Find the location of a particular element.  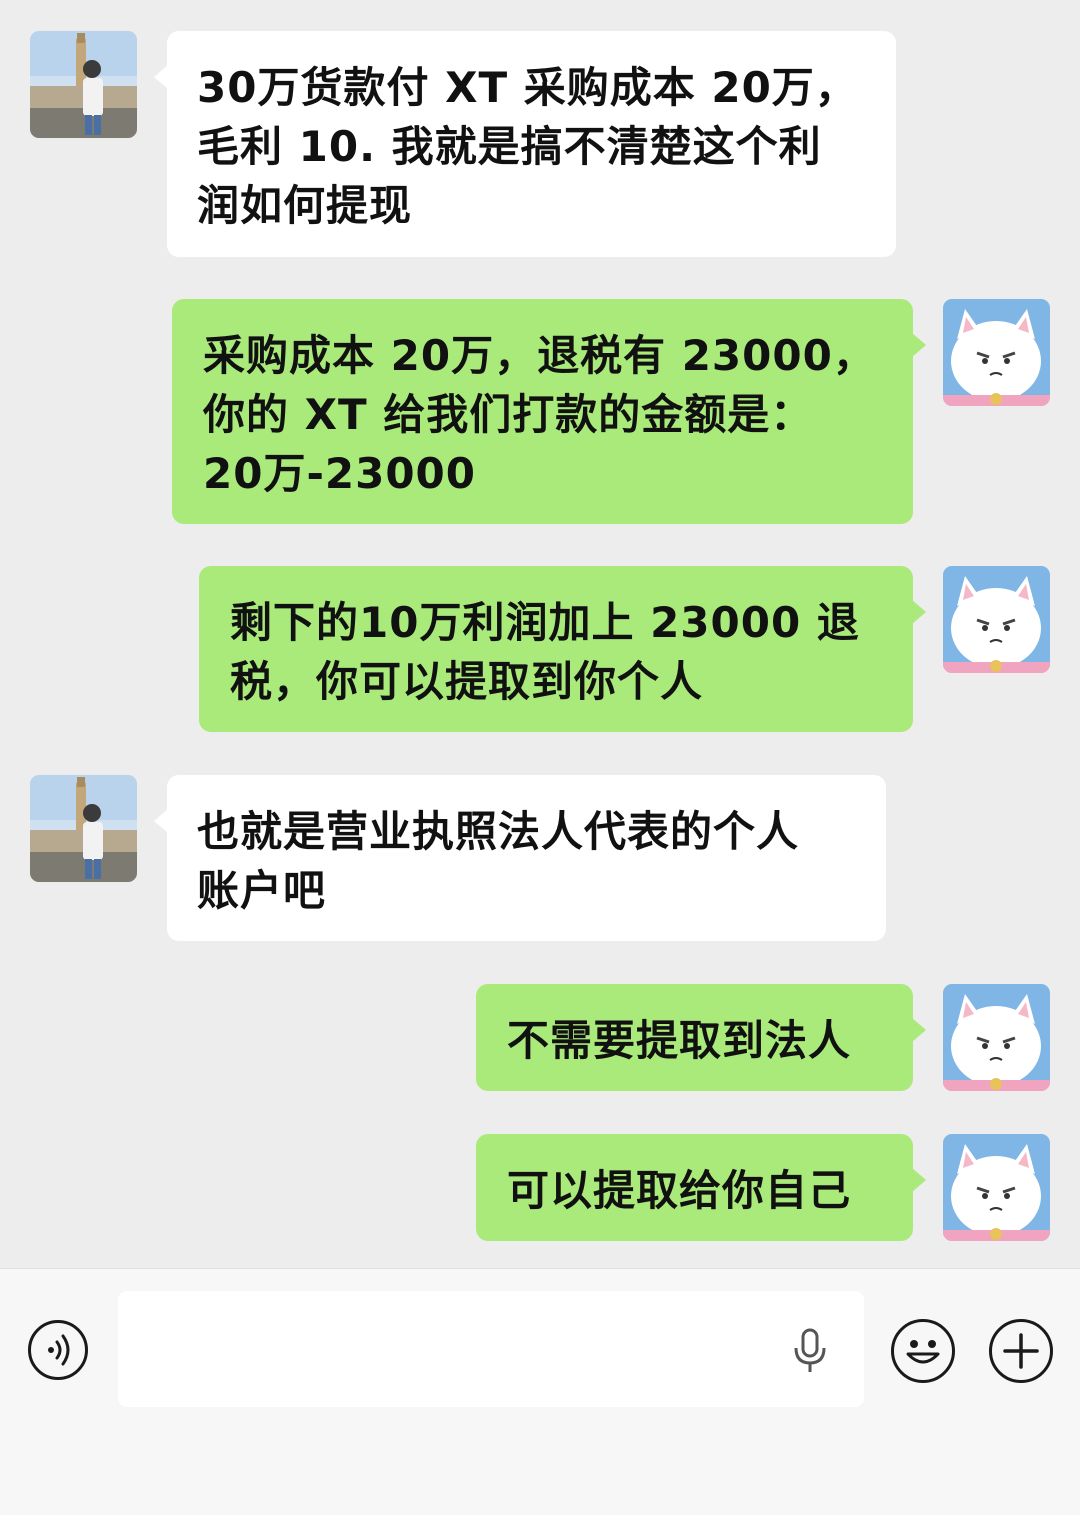

message-bubble-incoming: 也就是营业执照法人代表的个人 账户吧 is located at coordinates (520, 858).